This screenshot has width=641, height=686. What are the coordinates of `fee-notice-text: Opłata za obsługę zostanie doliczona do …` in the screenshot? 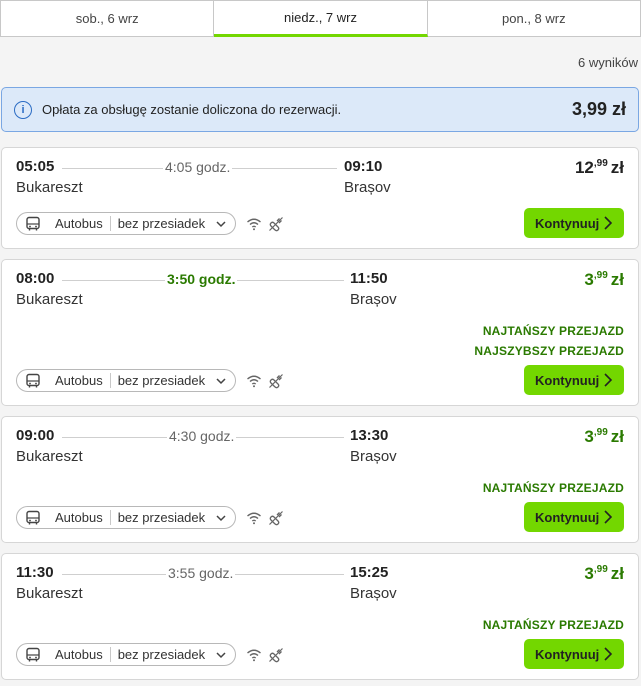 It's located at (192, 109).